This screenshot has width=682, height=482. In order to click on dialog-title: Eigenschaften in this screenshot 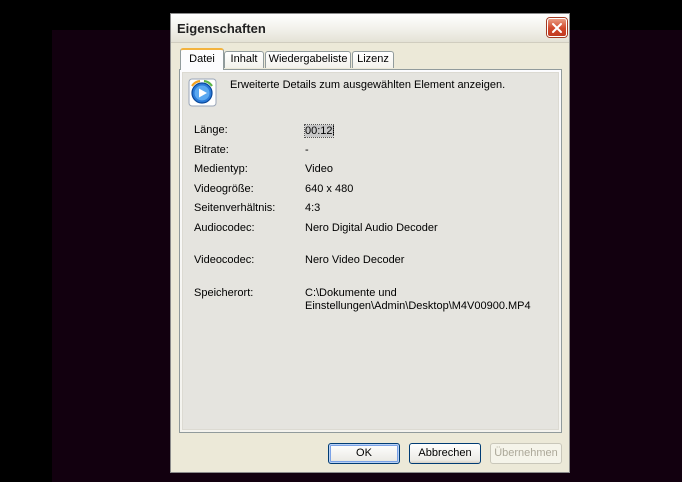, I will do `click(221, 28)`.